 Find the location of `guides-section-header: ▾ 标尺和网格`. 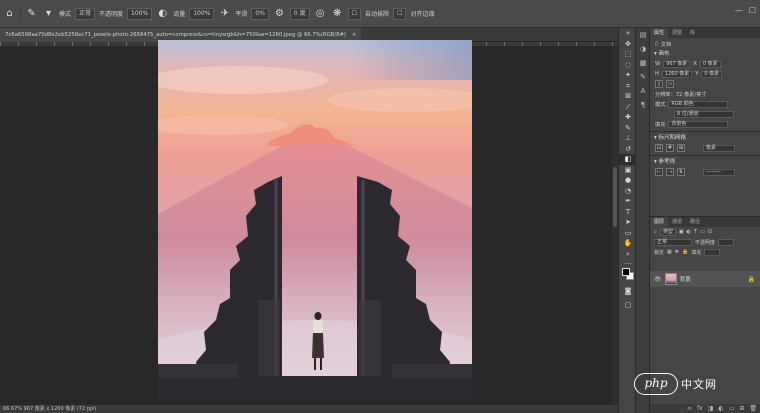

guides-section-header: ▾ 标尺和网格 is located at coordinates (705, 138).